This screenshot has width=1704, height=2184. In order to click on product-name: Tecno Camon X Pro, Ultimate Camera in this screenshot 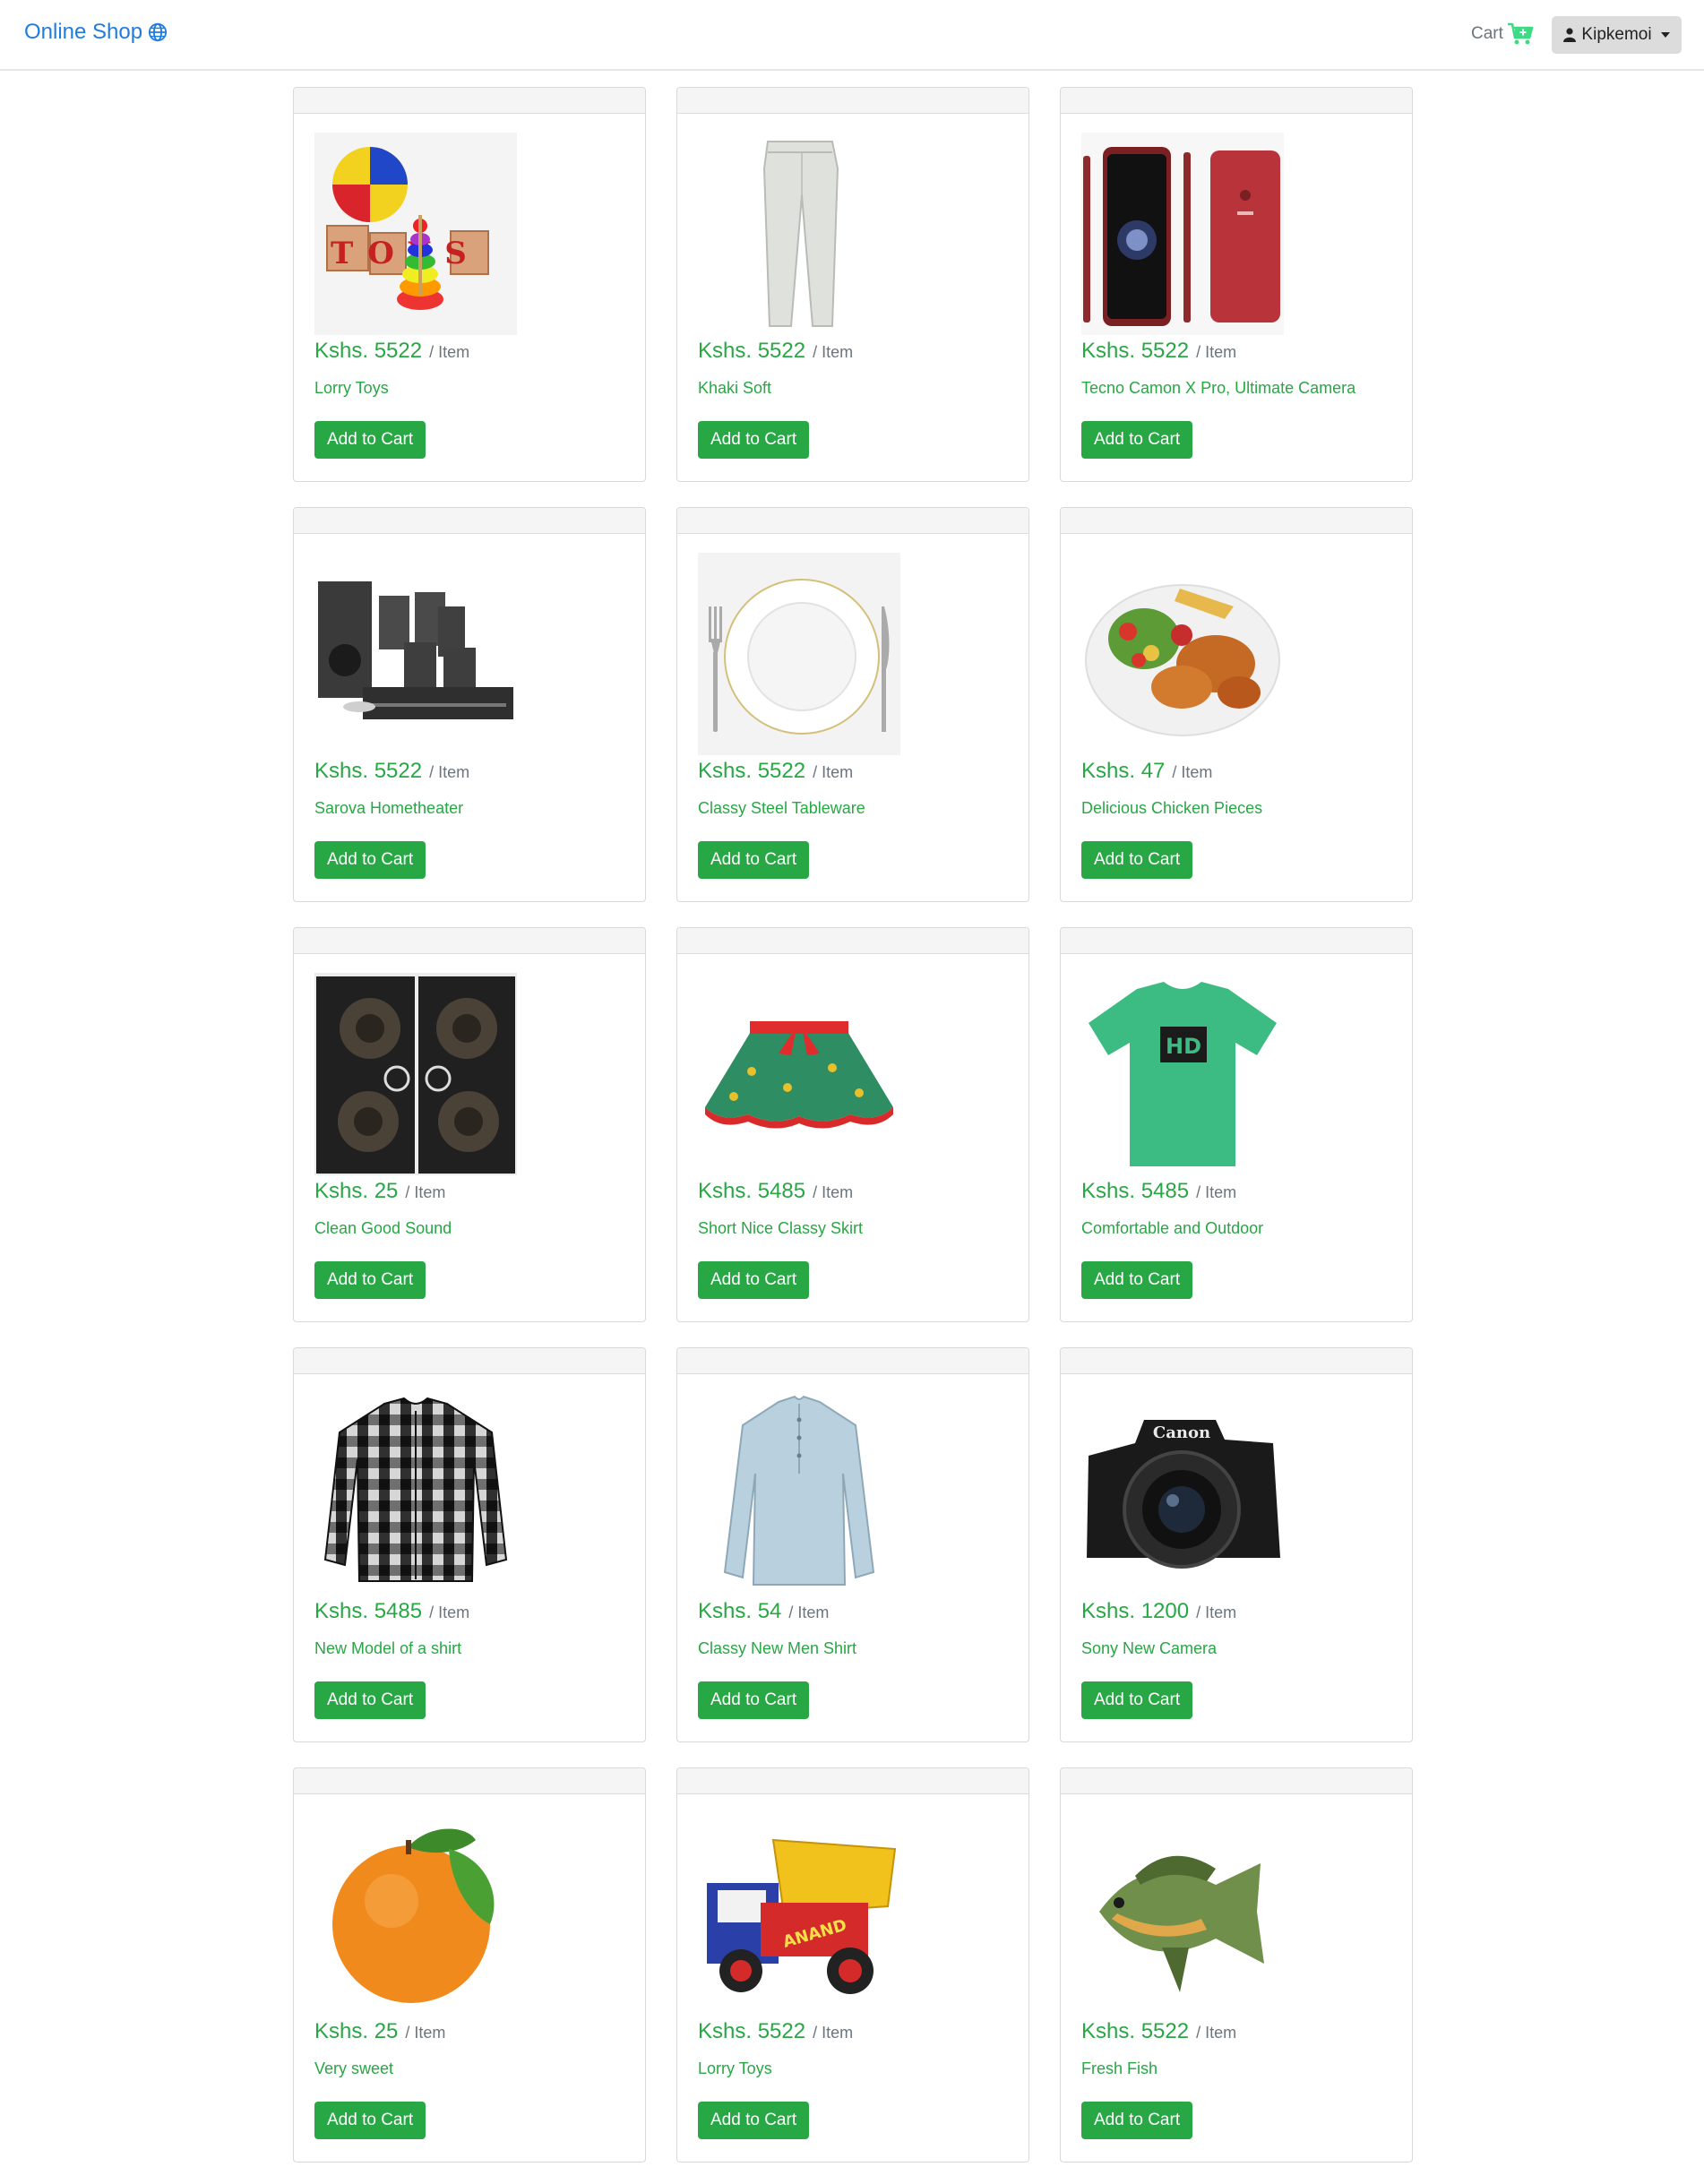, I will do `click(1218, 388)`.